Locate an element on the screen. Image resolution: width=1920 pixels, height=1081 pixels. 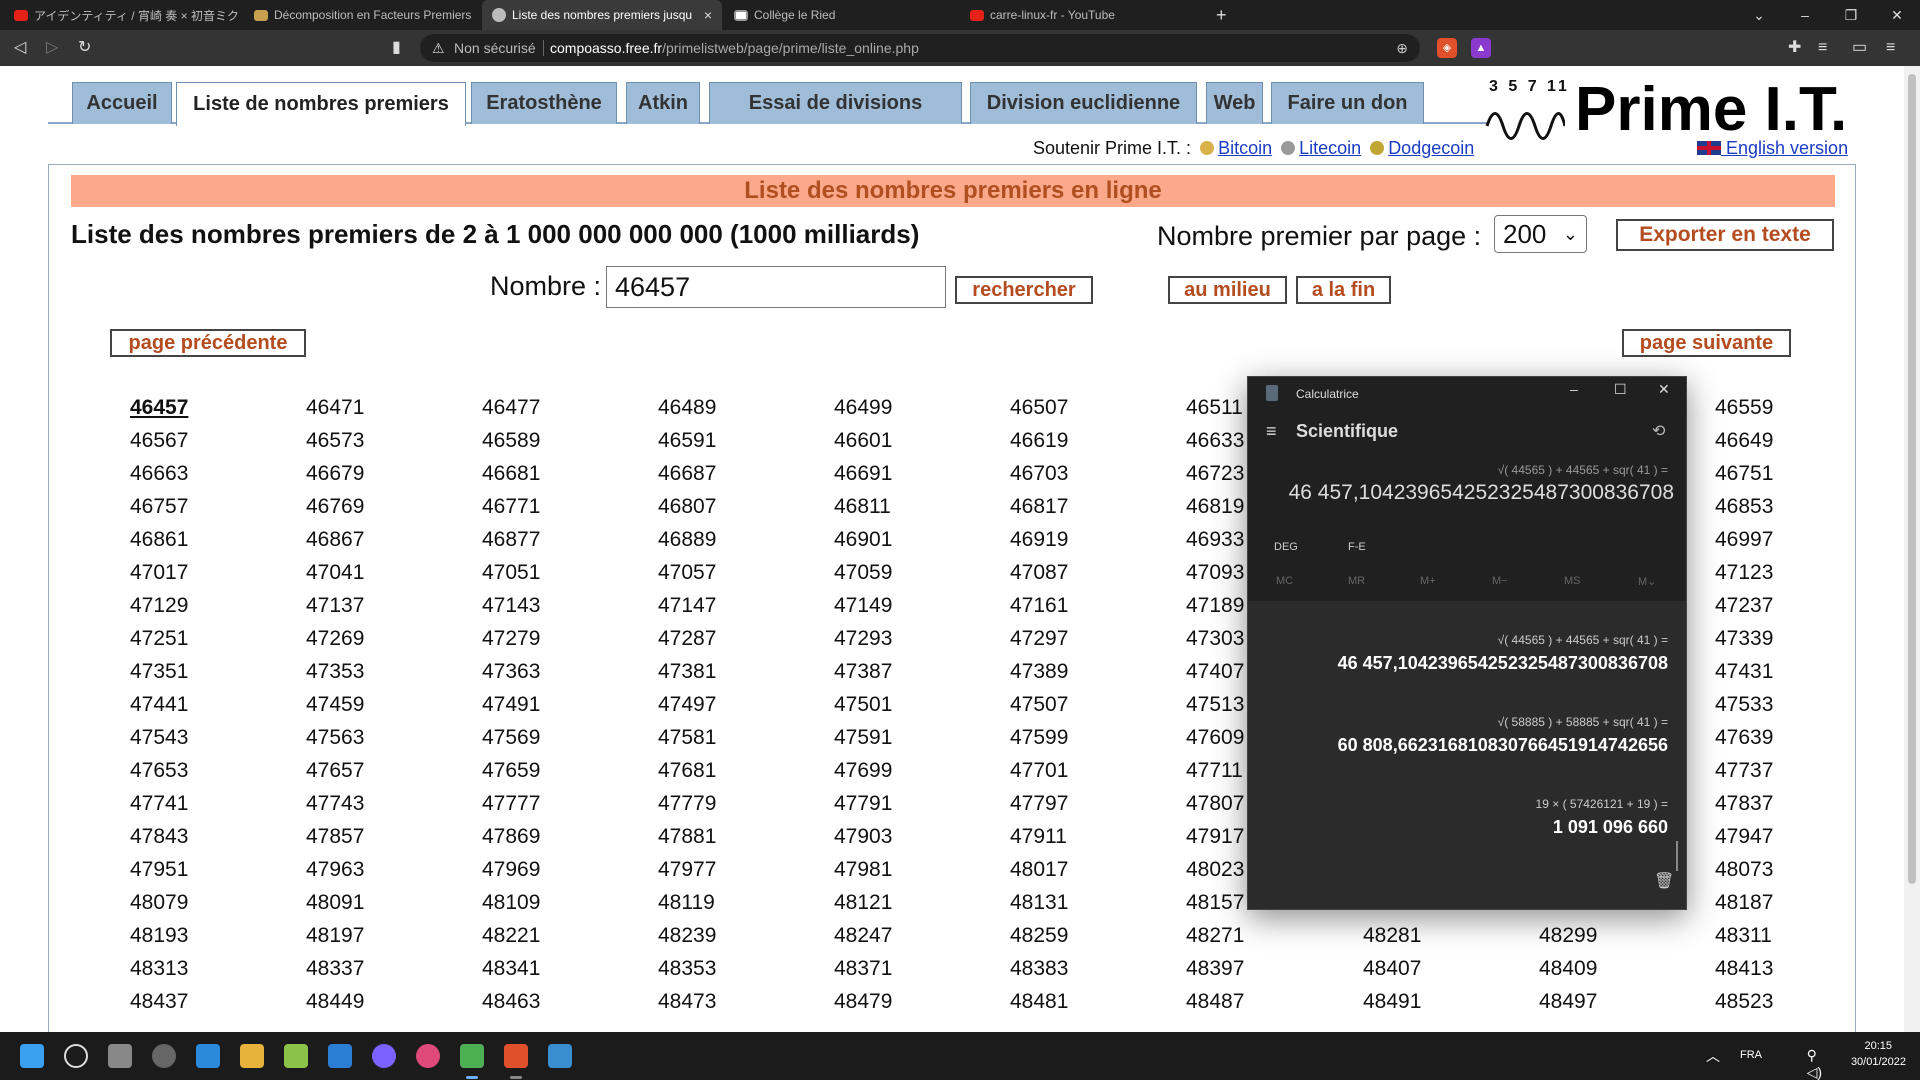
close-window-icon: ✕ is located at coordinates (1897, 15).